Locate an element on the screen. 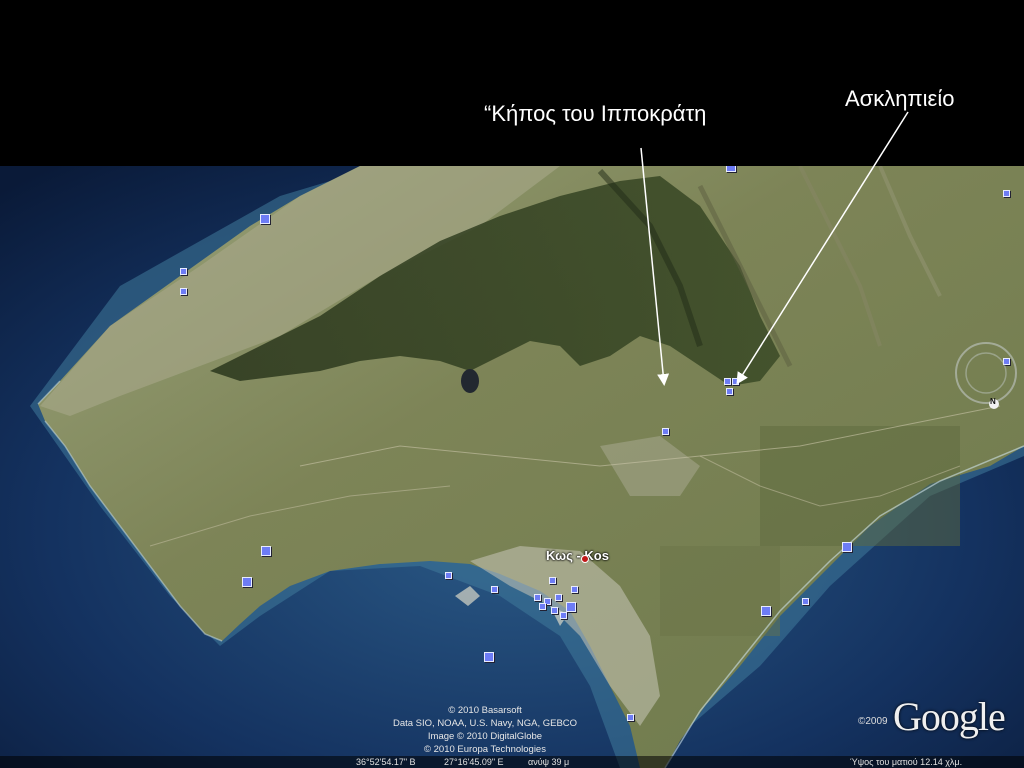 The width and height of the screenshot is (1024, 768). hippocrates-garden-label: “Κήπος του Ιπποκράτη is located at coordinates (595, 113).